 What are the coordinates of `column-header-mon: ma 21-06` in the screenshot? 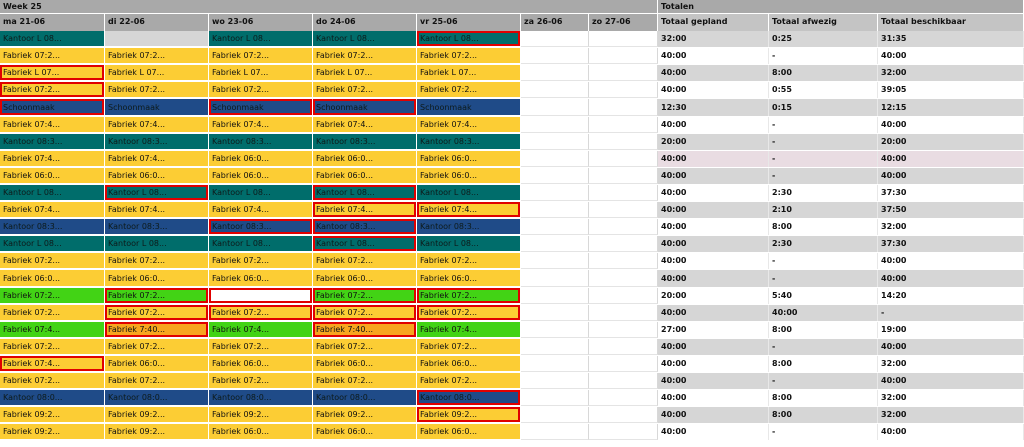 It's located at (52, 22).